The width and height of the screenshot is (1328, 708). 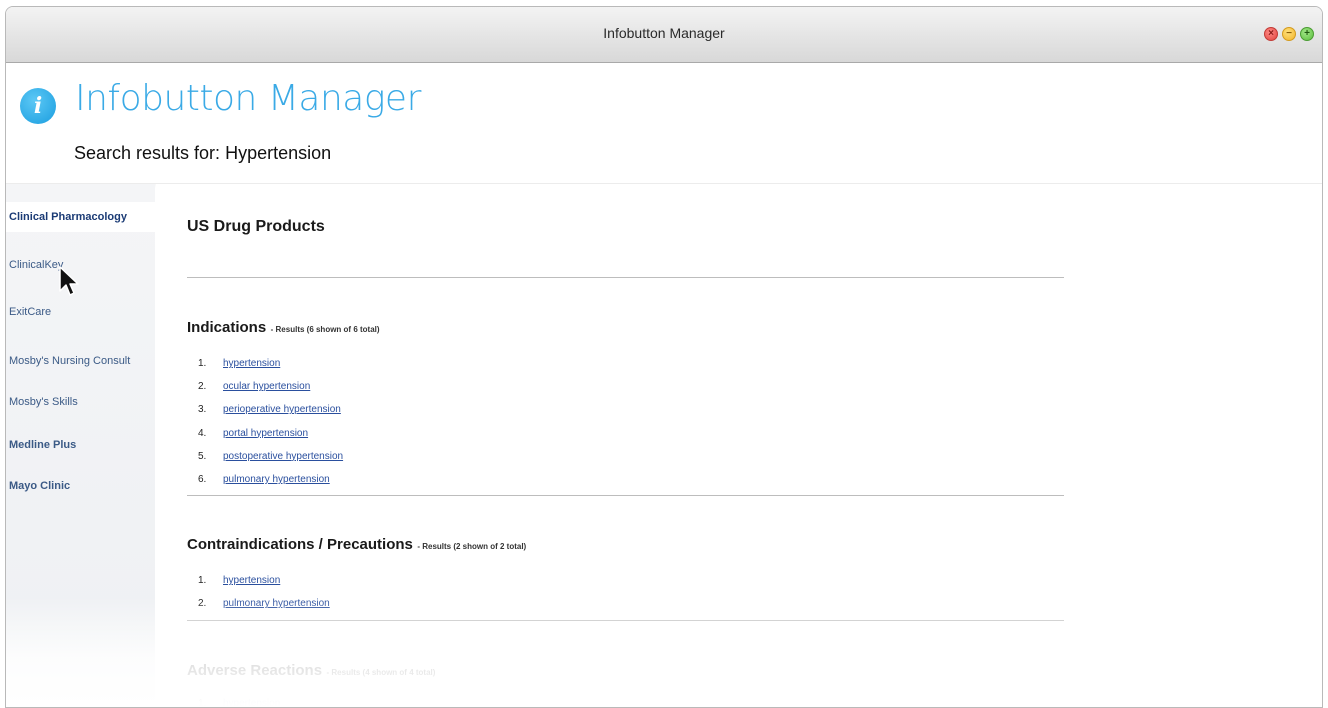 What do you see at coordinates (264, 592) in the screenshot?
I see `contraindications-list: 1. hypertension 2. pulmonary hypertension` at bounding box center [264, 592].